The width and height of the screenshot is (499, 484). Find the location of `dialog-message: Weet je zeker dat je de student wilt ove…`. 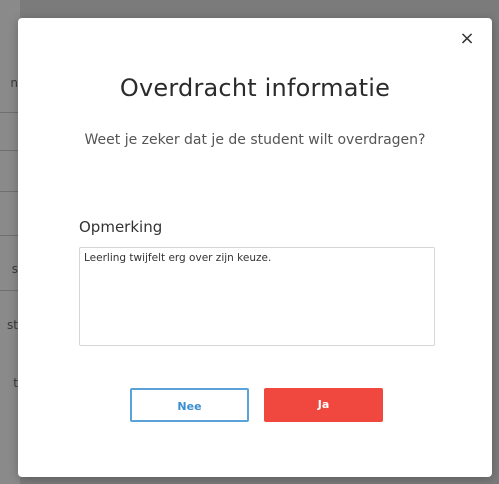

dialog-message: Weet je zeker dat je de student wilt ove… is located at coordinates (255, 140).